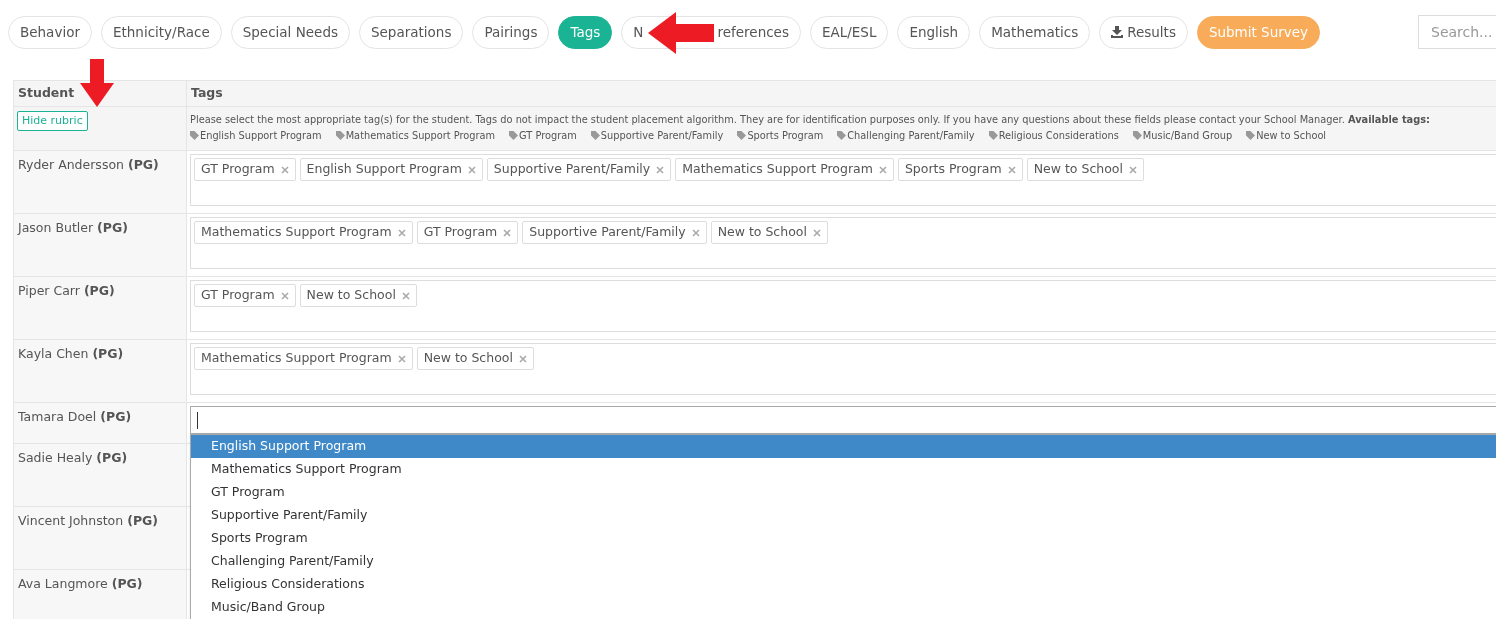 Image resolution: width=1496 pixels, height=619 pixels. I want to click on dropdown-option: Challenging Parent/Family, so click(843, 561).